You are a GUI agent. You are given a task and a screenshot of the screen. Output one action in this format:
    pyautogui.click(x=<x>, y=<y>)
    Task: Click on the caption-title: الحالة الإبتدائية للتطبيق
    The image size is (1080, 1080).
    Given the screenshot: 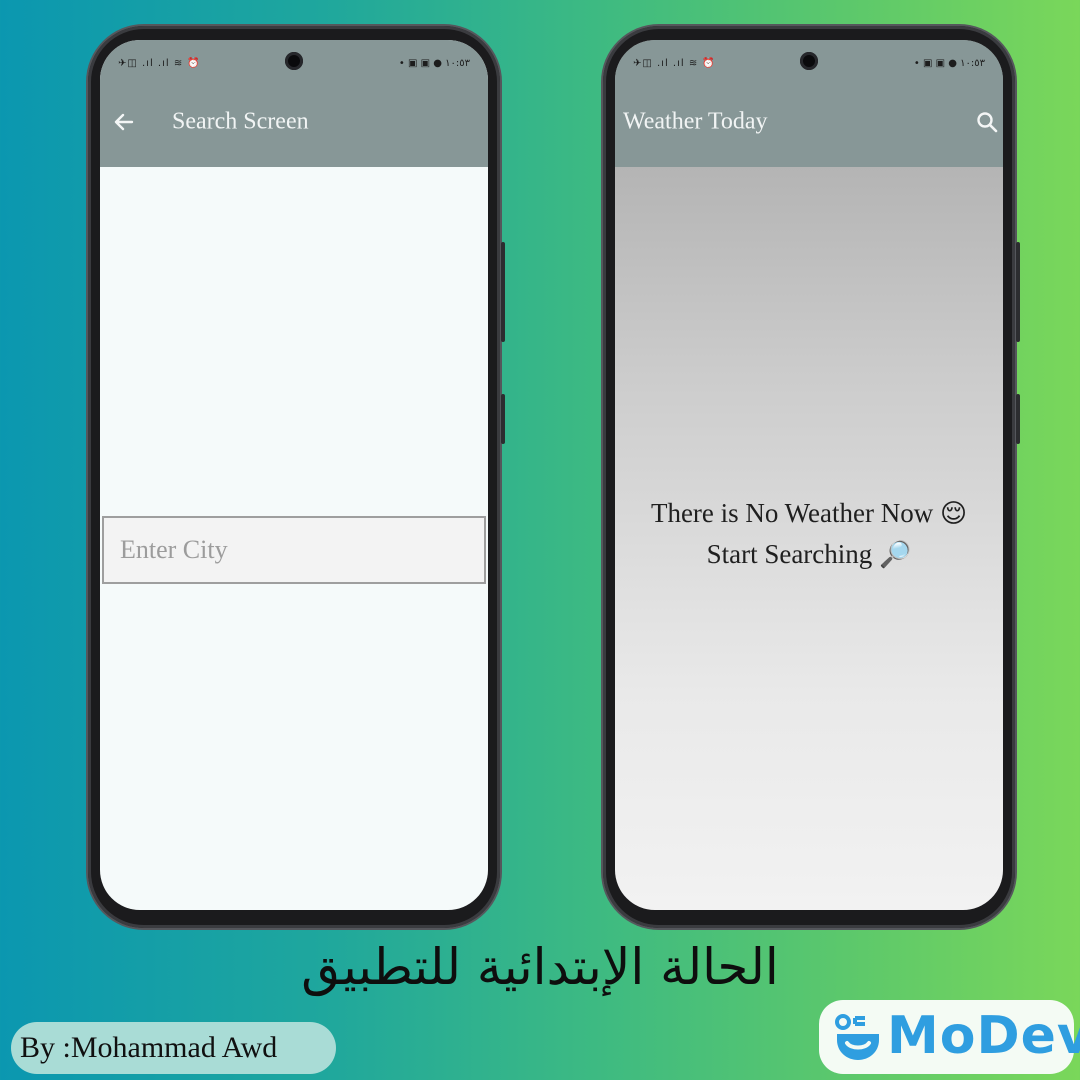 What is the action you would take?
    pyautogui.click(x=540, y=967)
    